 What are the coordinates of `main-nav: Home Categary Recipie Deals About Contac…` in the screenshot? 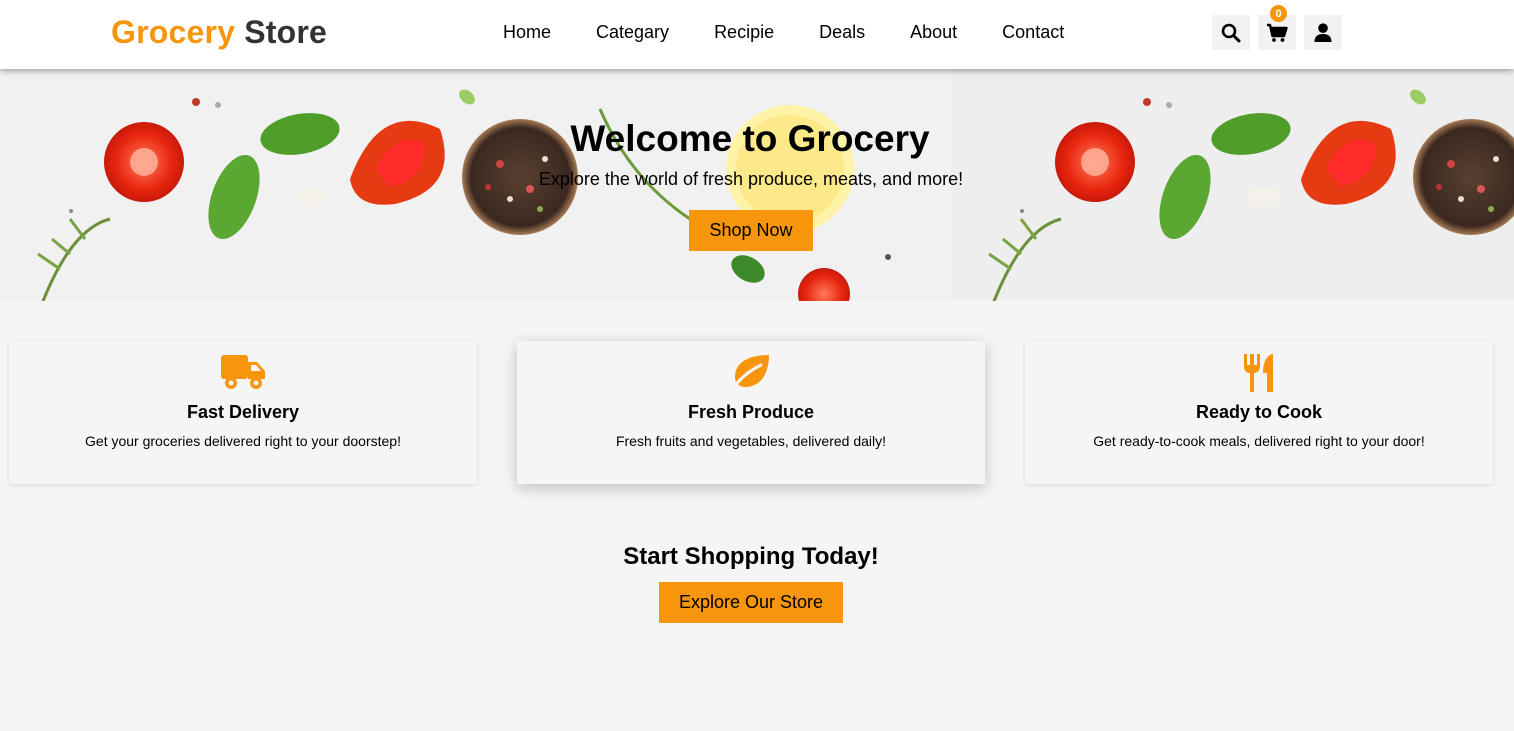 It's located at (806, 32).